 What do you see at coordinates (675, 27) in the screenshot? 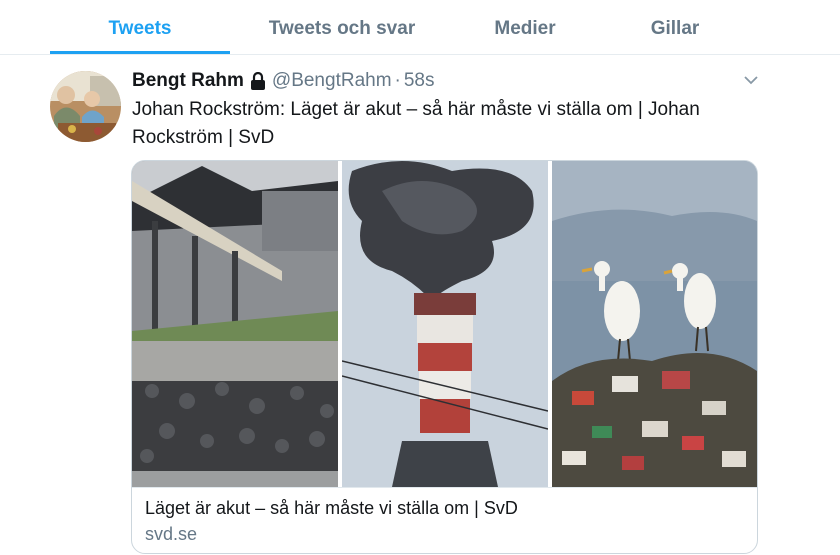
I see `tab-likes: Gillar` at bounding box center [675, 27].